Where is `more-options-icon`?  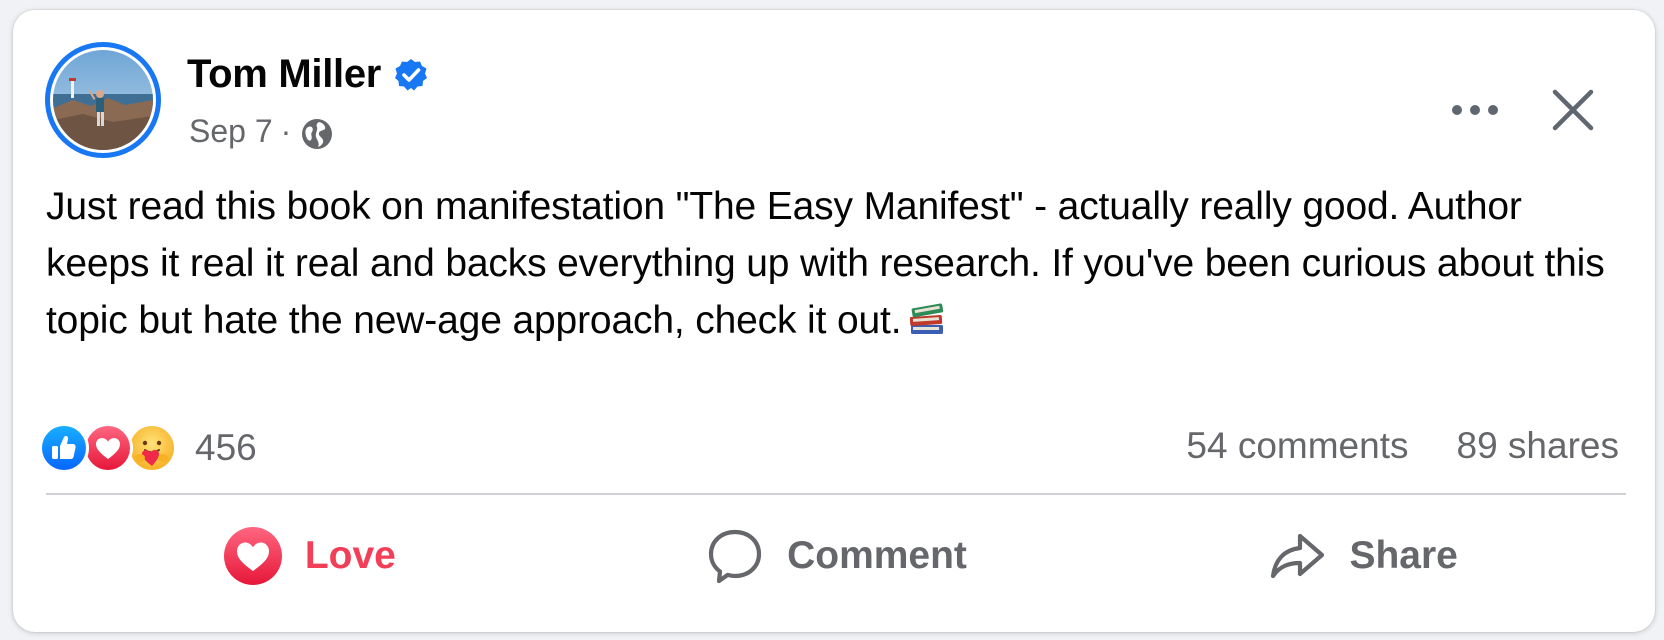
more-options-icon is located at coordinates (1475, 110).